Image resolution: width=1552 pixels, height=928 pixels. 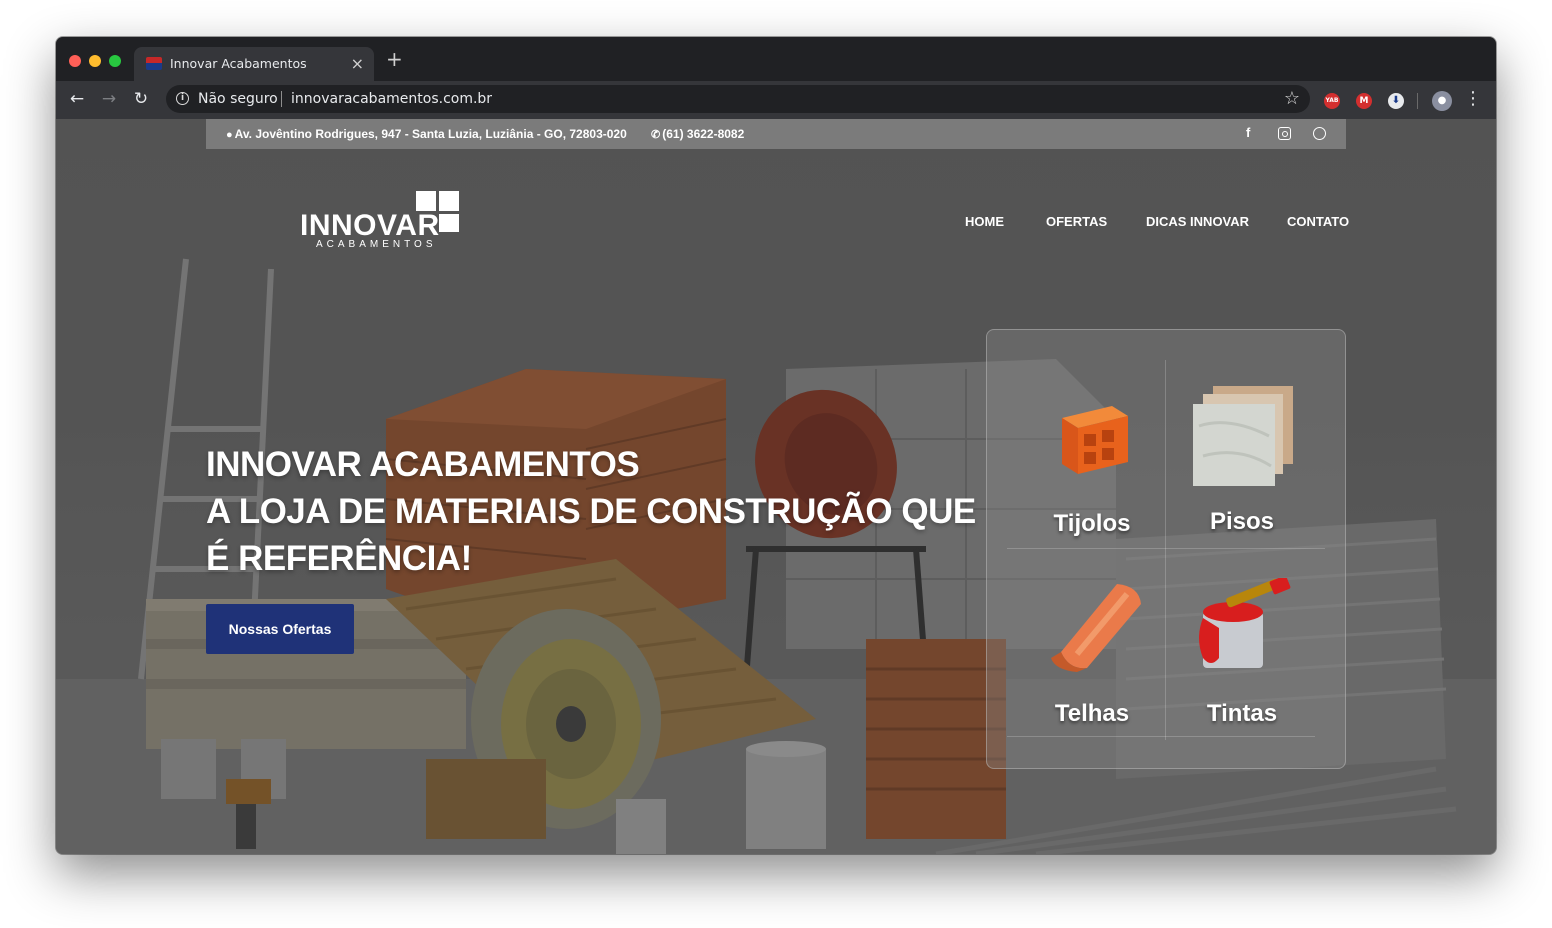 What do you see at coordinates (115, 61) in the screenshot?
I see `maximize-window-button` at bounding box center [115, 61].